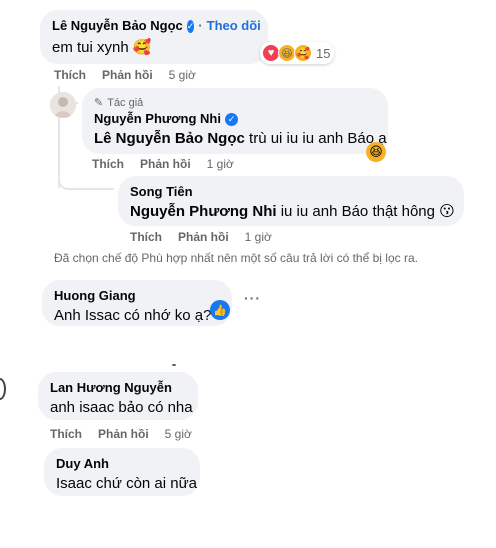  I want to click on author-badge-label: Tác giả, so click(125, 102).